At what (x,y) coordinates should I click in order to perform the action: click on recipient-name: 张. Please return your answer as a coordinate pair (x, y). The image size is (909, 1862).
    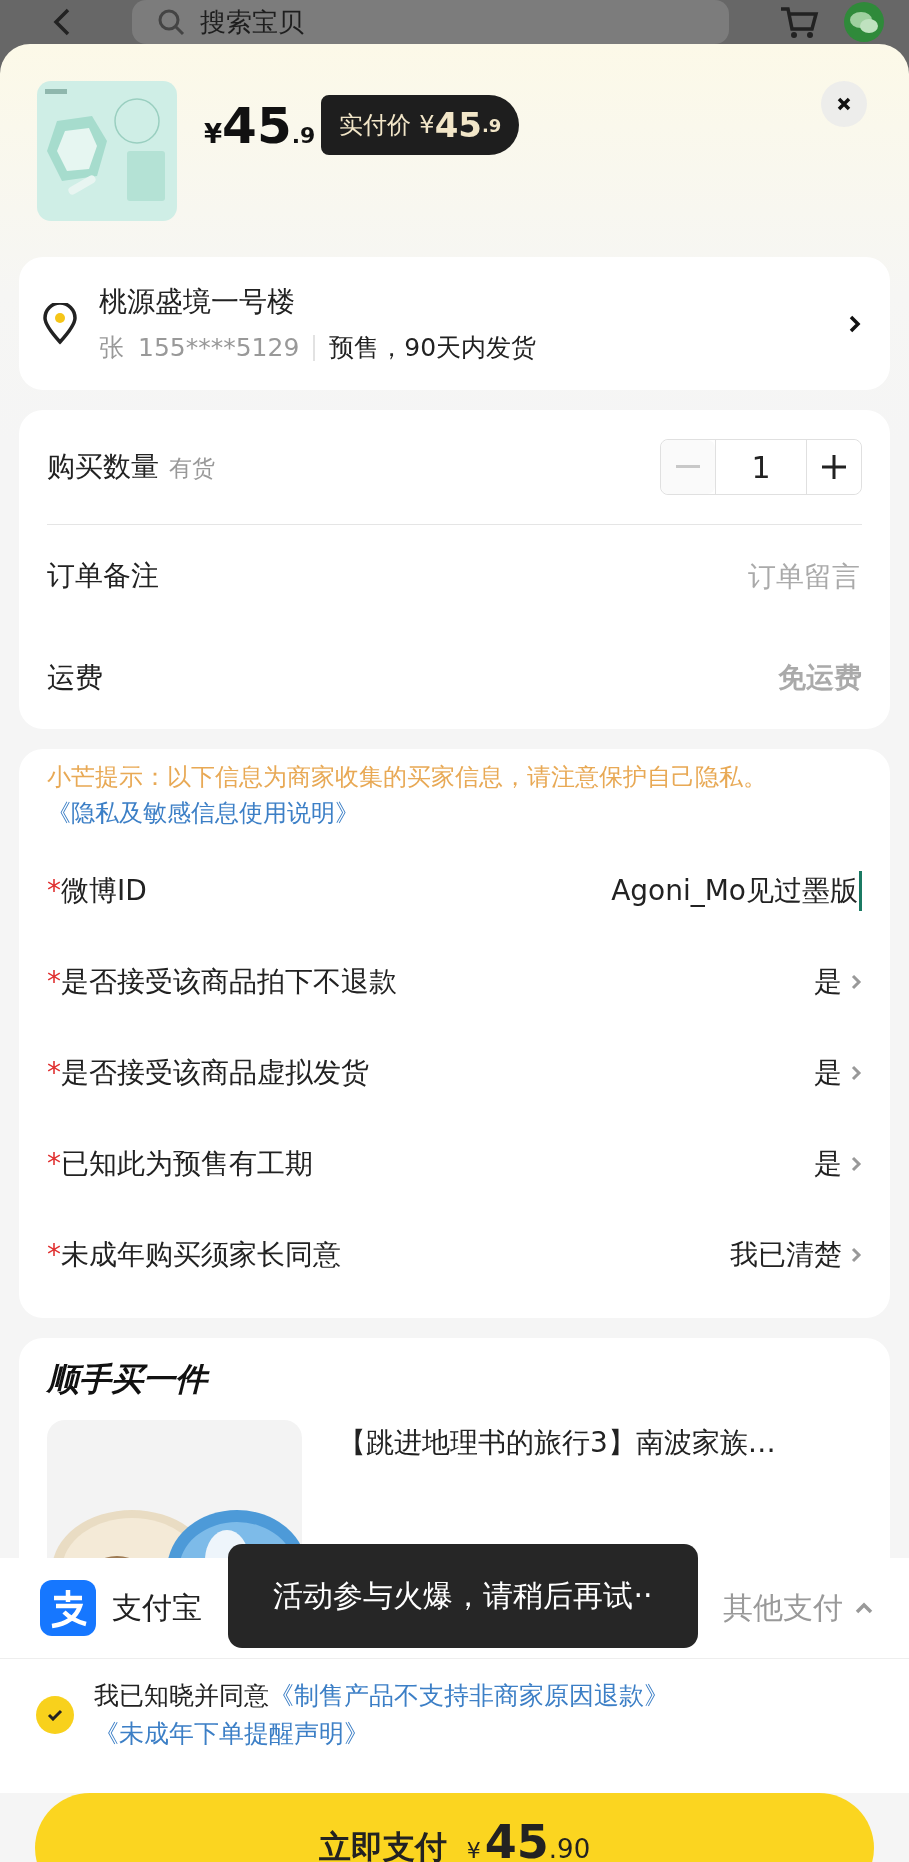
    Looking at the image, I should click on (111, 348).